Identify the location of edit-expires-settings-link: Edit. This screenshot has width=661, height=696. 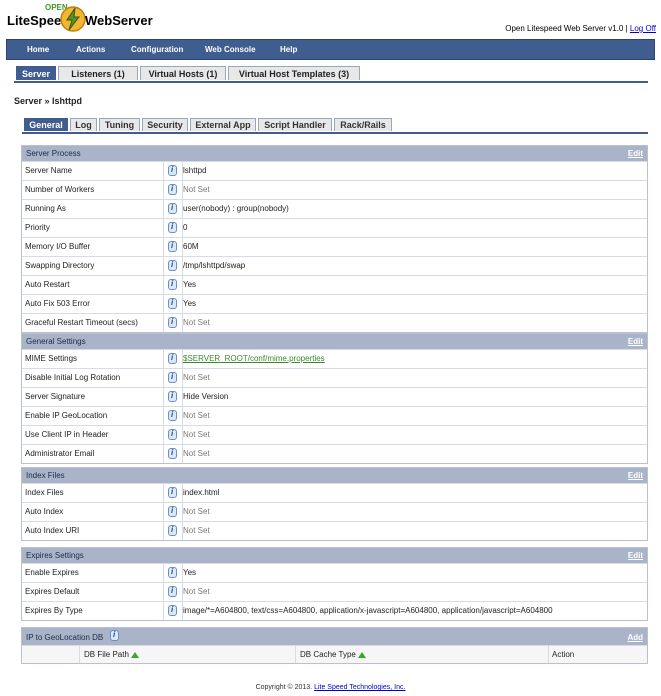
(635, 555).